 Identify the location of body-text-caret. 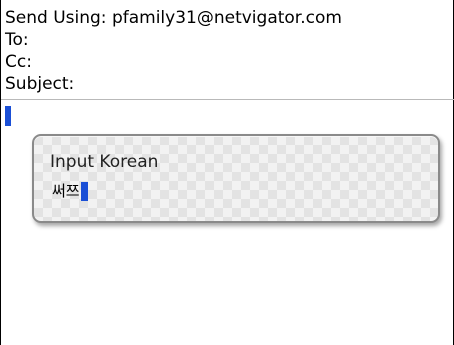
(8, 116).